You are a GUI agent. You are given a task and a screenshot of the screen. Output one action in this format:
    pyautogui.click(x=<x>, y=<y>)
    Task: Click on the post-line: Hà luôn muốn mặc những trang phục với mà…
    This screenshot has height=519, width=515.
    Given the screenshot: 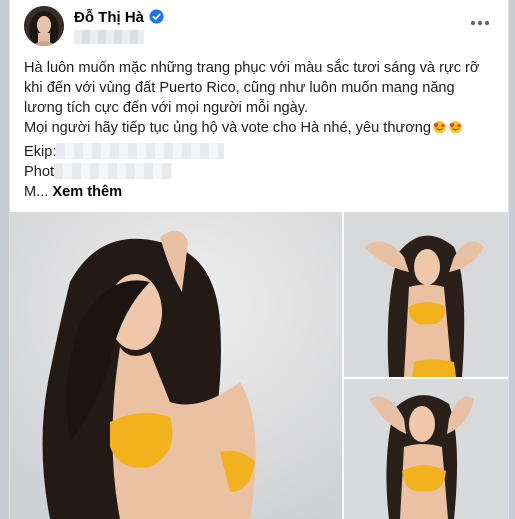 What is the action you would take?
    pyautogui.click(x=252, y=68)
    